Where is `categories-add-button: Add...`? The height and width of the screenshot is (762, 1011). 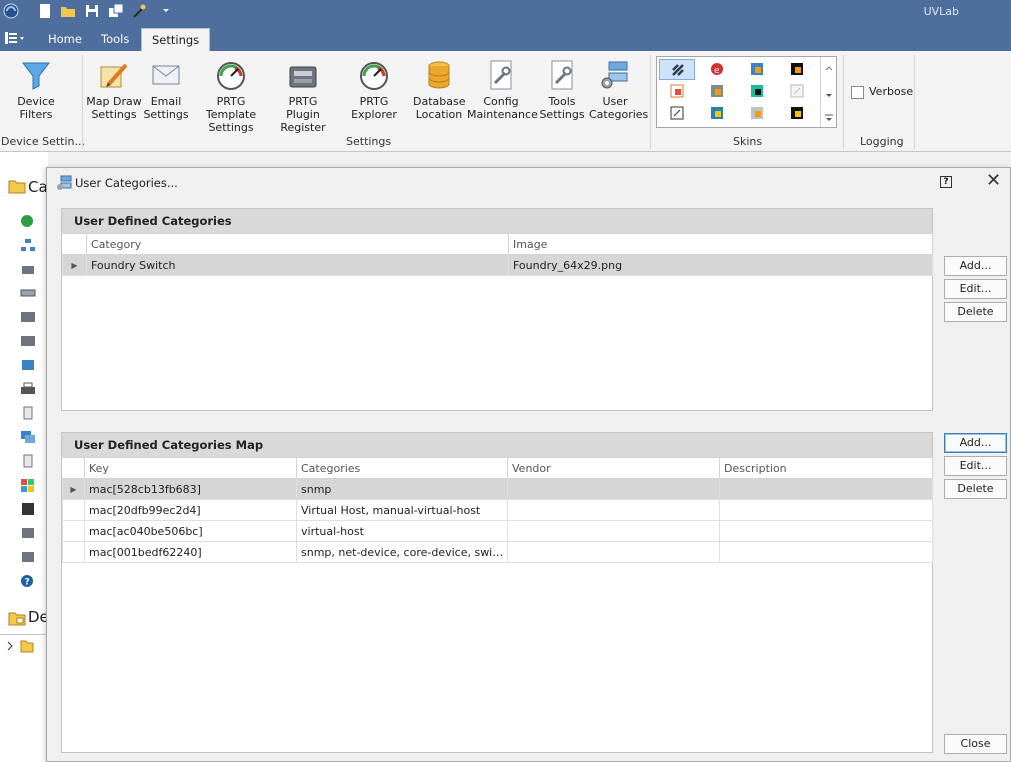
categories-add-button: Add... is located at coordinates (975, 266).